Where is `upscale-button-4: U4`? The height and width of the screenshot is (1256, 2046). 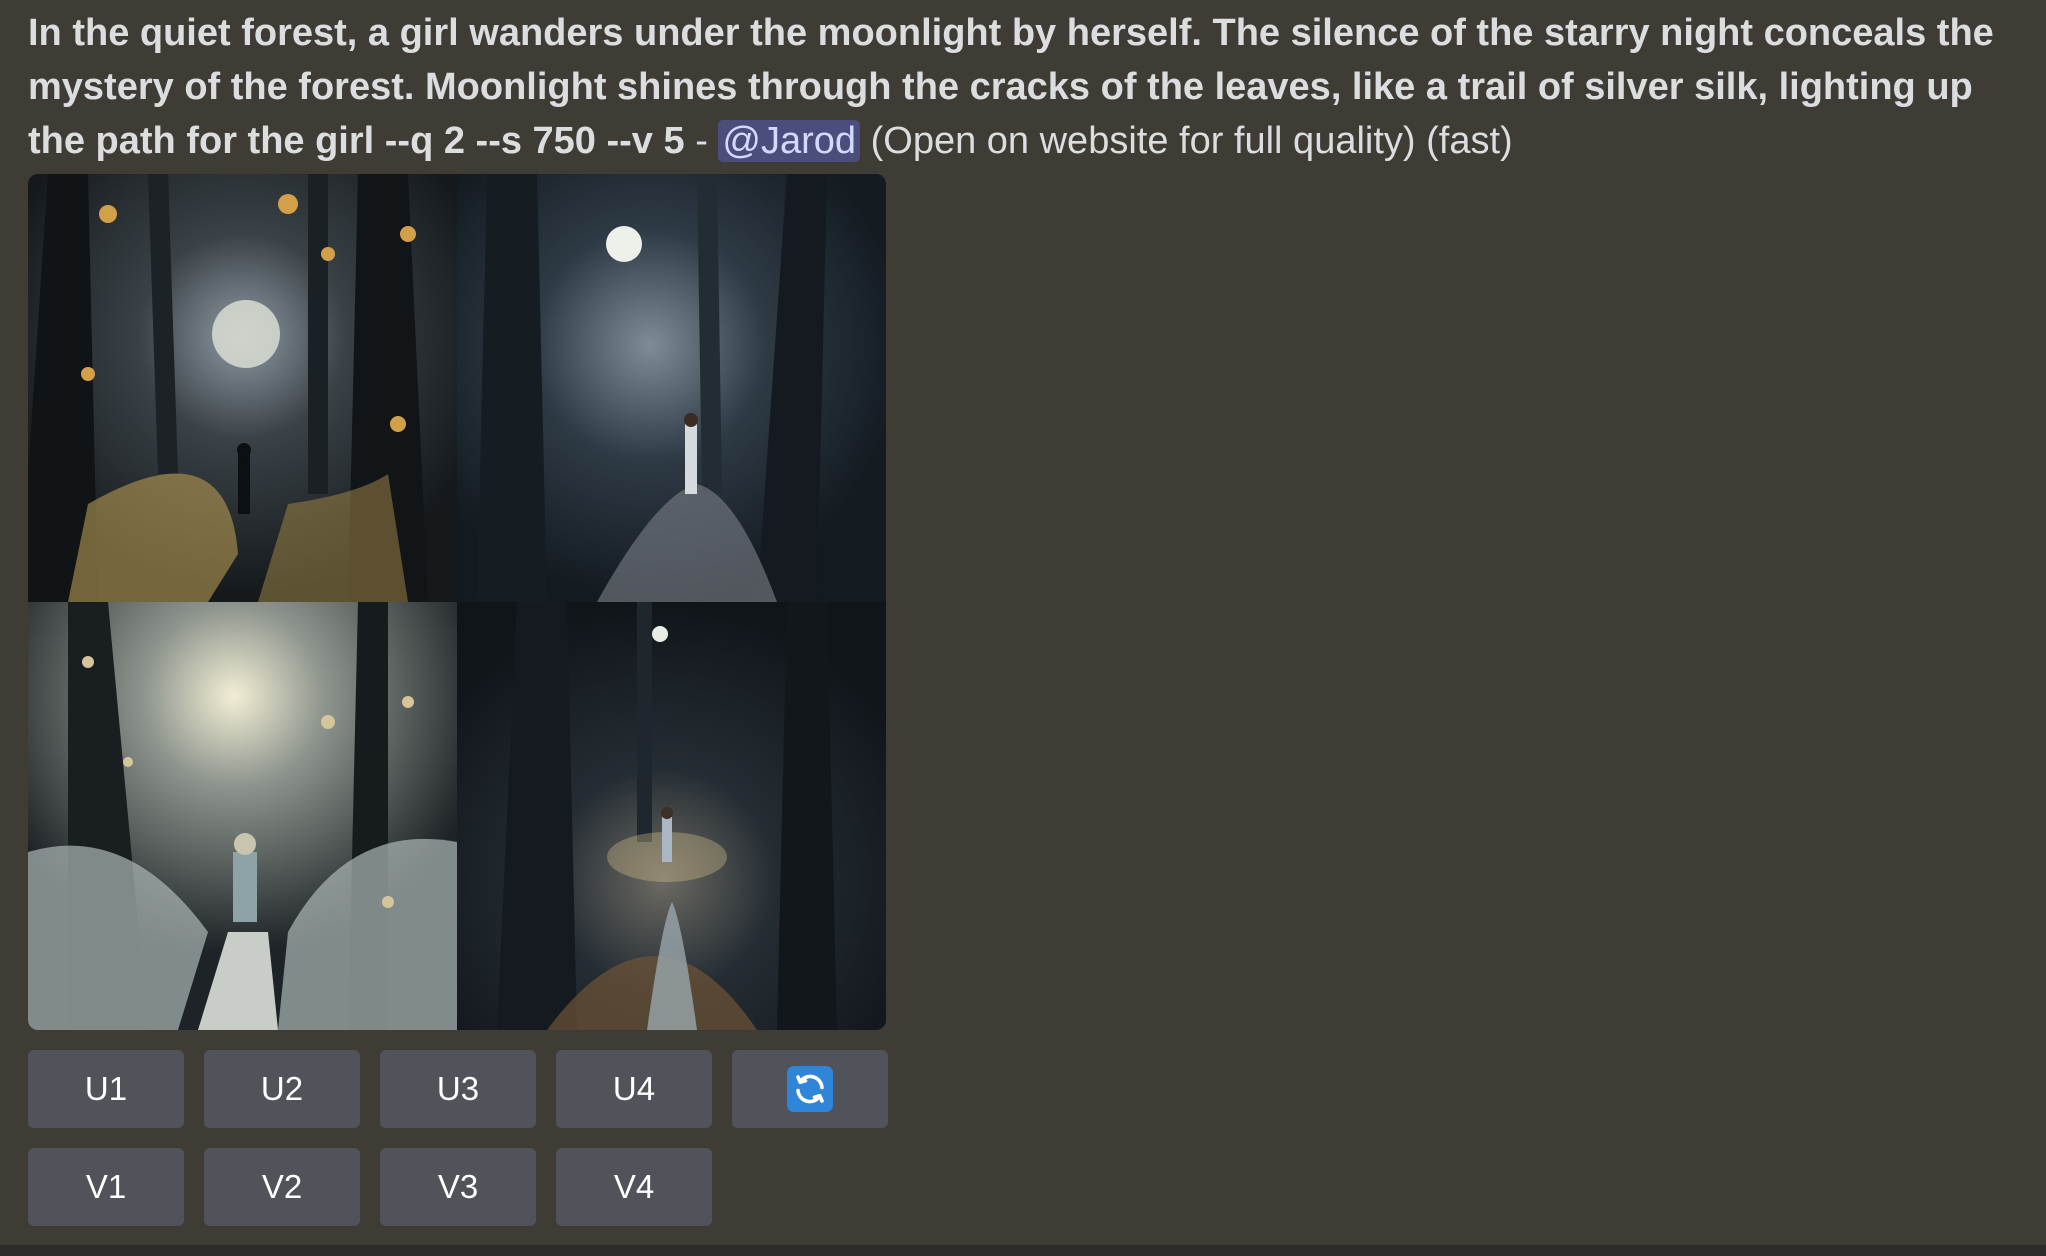 upscale-button-4: U4 is located at coordinates (634, 1089).